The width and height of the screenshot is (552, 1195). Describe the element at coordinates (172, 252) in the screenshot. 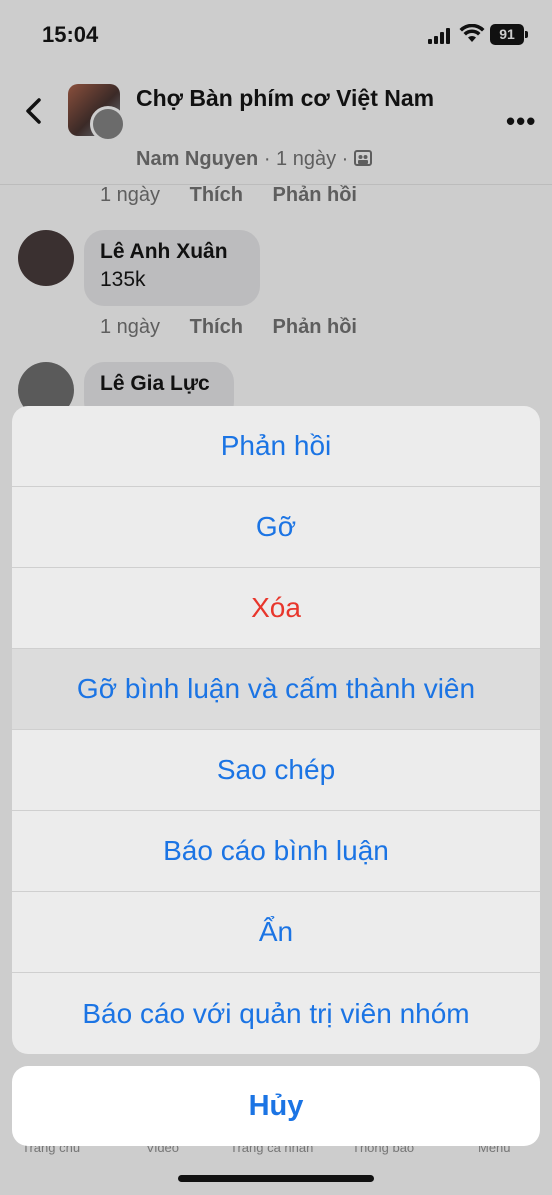

I see `commenter-name: Lê Anh Xuân` at that location.